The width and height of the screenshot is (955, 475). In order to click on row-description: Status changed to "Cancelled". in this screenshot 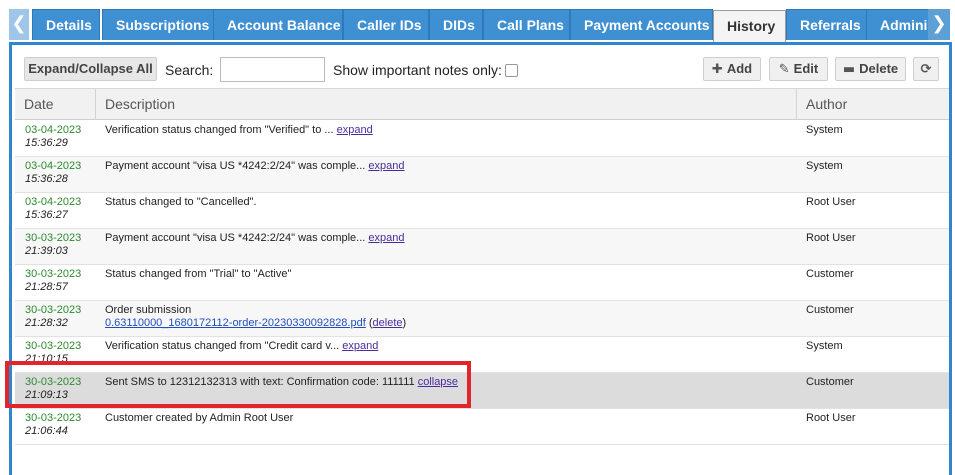, I will do `click(445, 202)`.